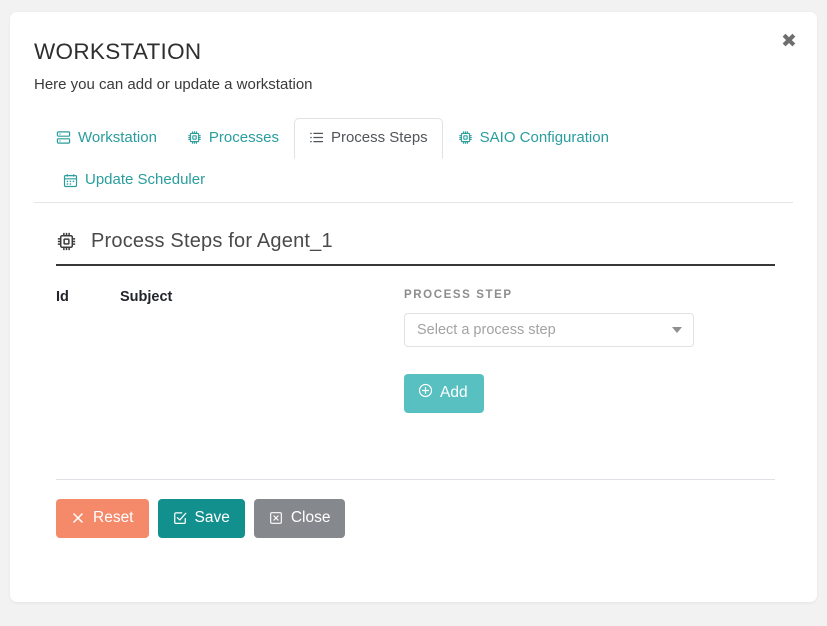  What do you see at coordinates (544, 137) in the screenshot?
I see `tab-label: SAIO Configuration` at bounding box center [544, 137].